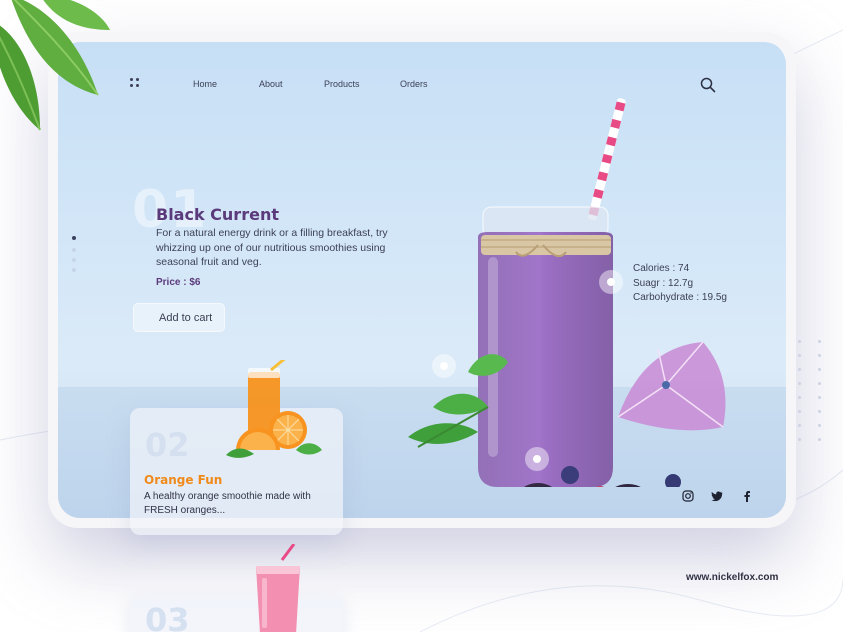  What do you see at coordinates (414, 84) in the screenshot?
I see `nav-orders: Orders` at bounding box center [414, 84].